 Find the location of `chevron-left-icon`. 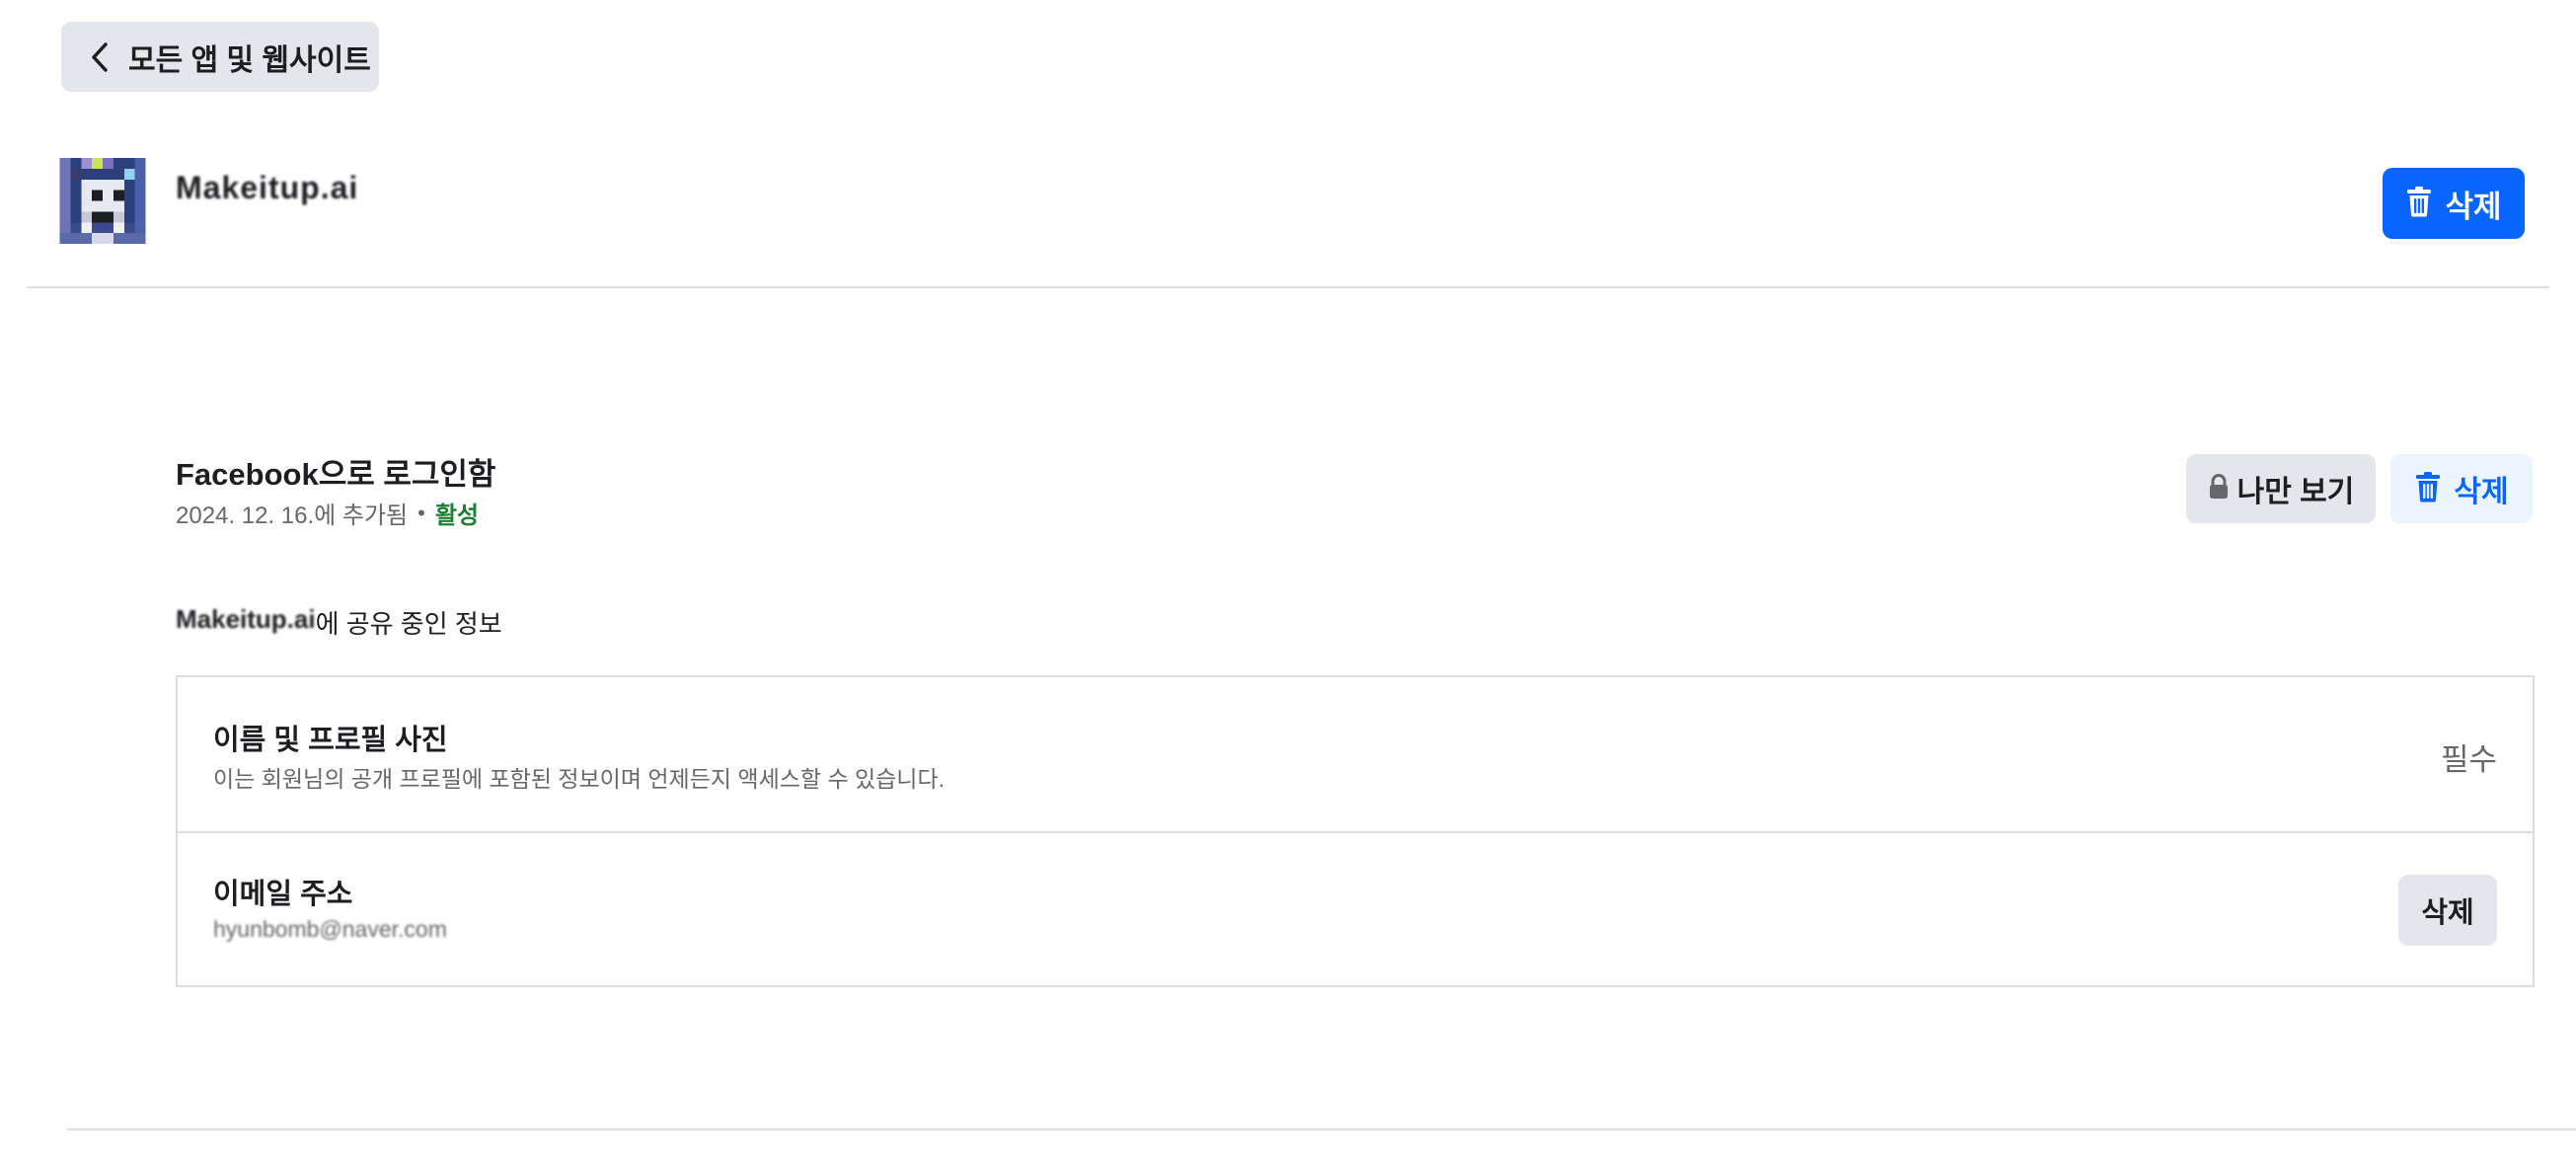

chevron-left-icon is located at coordinates (99, 57).